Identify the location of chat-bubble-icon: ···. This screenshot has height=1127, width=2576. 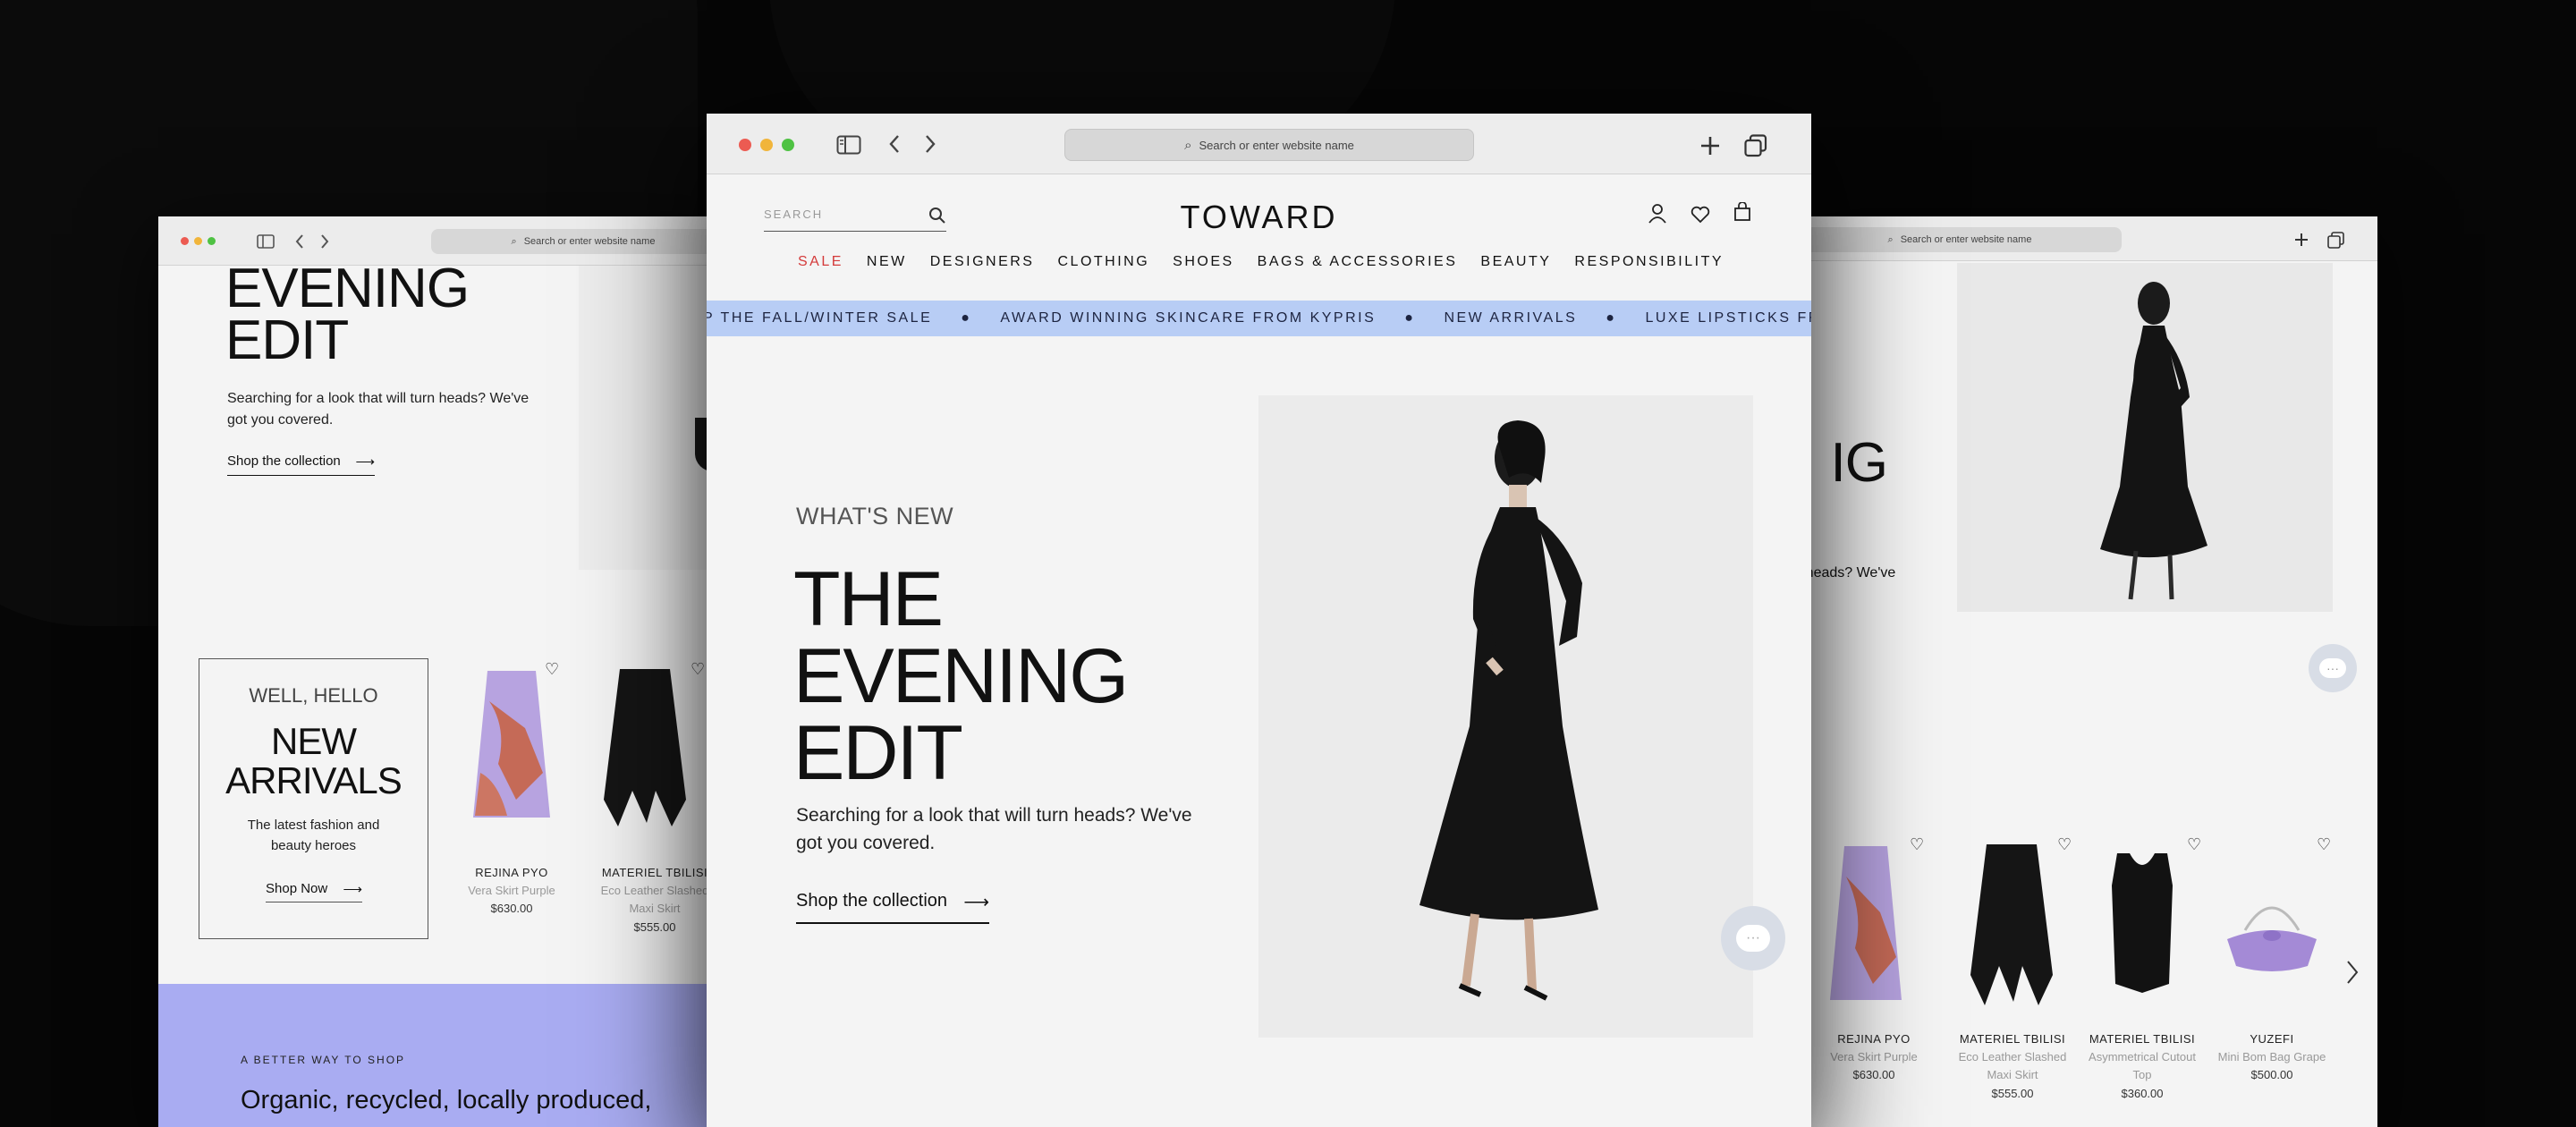
(2332, 668).